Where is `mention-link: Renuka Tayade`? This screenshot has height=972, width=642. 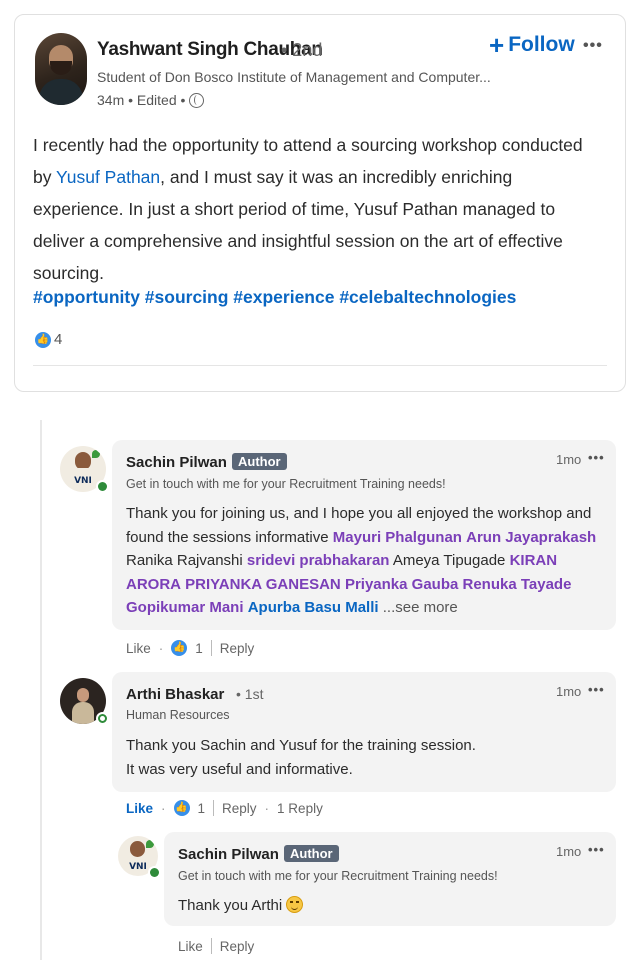
mention-link: Renuka Tayade is located at coordinates (517, 584).